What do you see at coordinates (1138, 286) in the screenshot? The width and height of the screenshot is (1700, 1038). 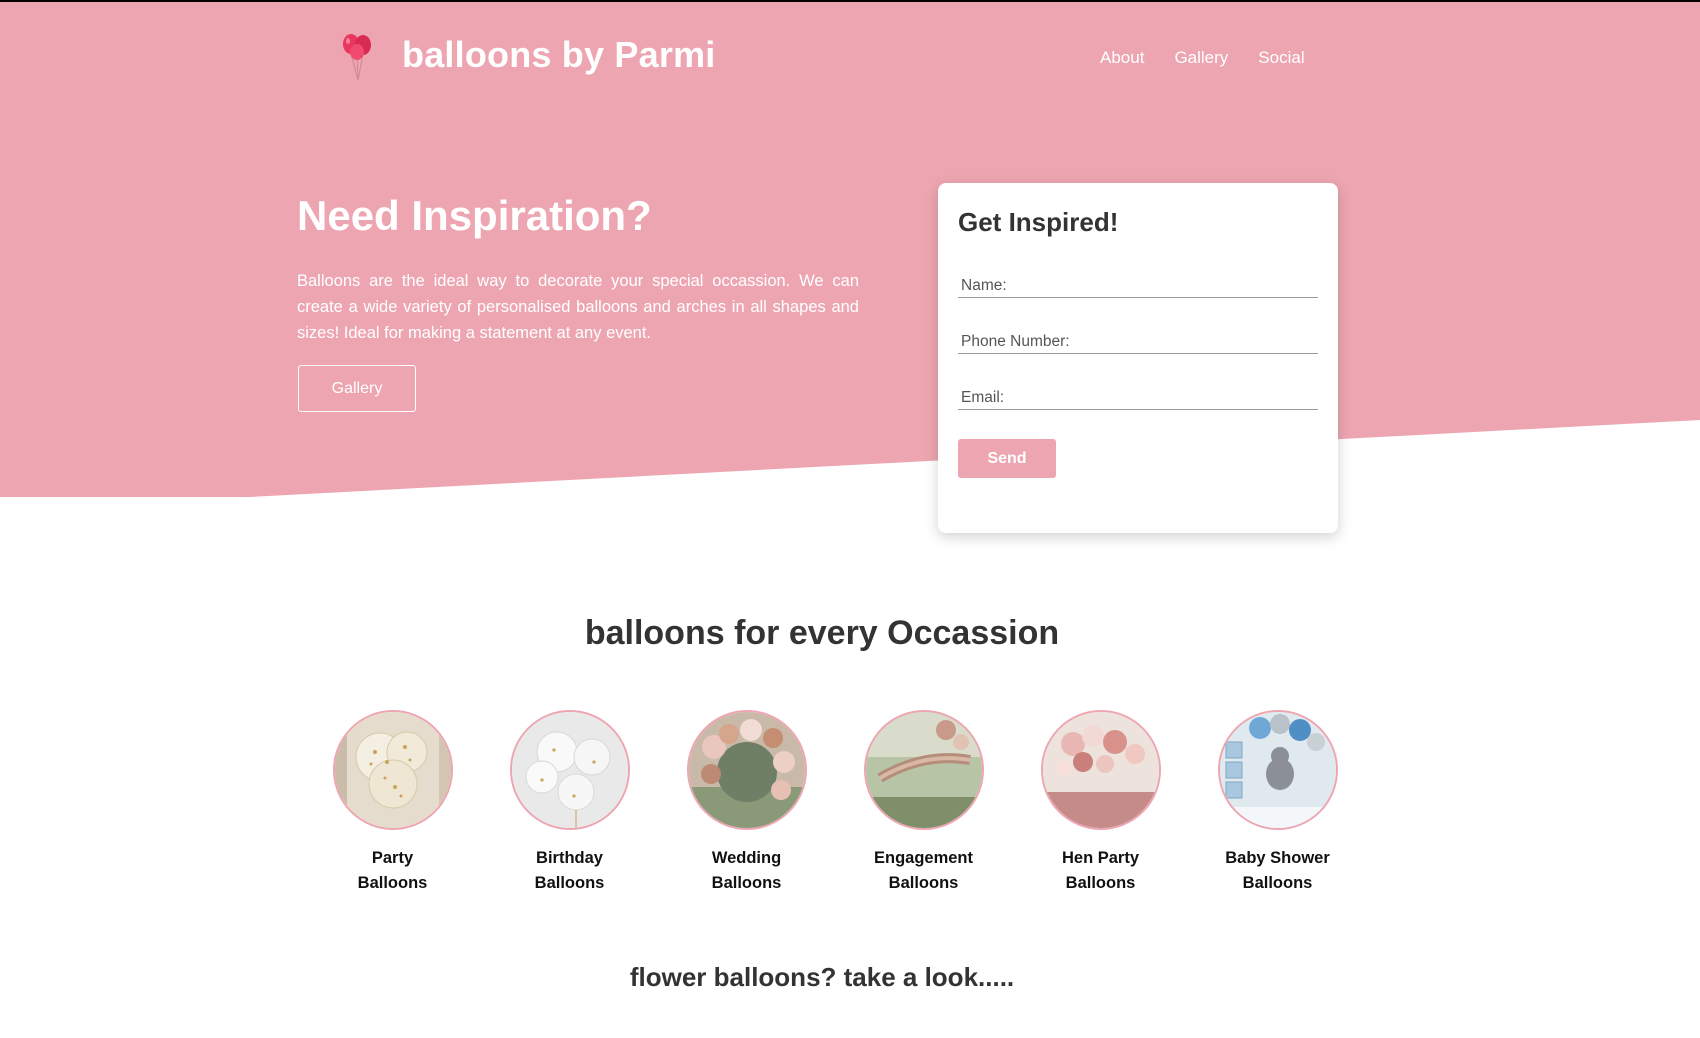 I see `name-field` at bounding box center [1138, 286].